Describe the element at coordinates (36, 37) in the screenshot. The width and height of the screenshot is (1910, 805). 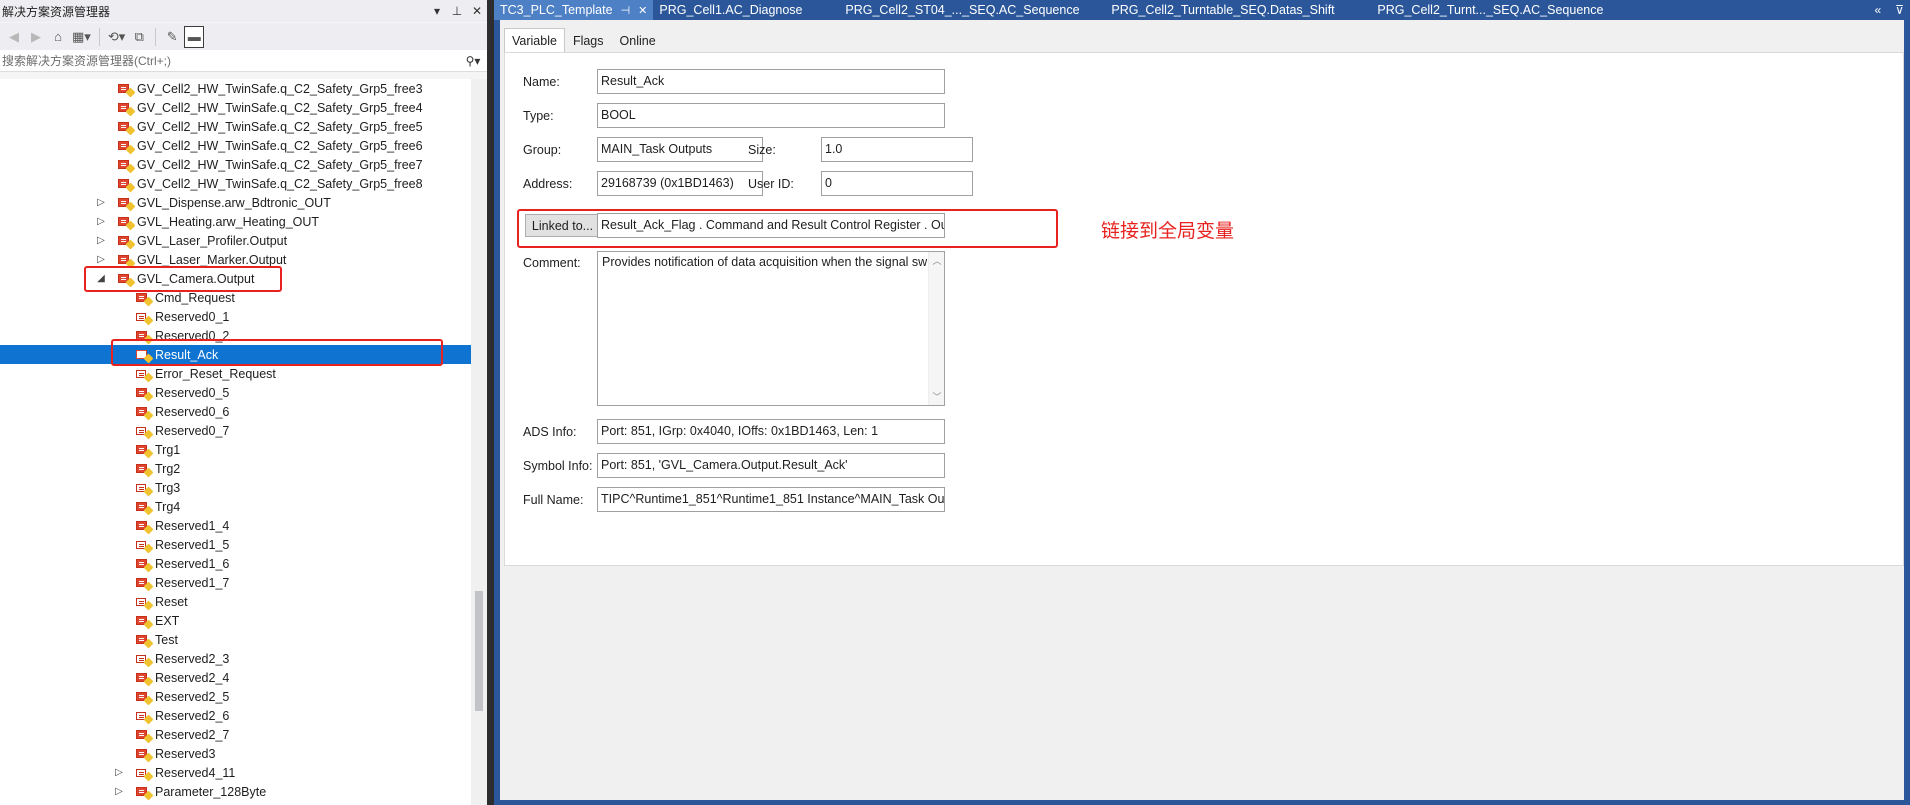
I see `forward-icon: ▶` at that location.